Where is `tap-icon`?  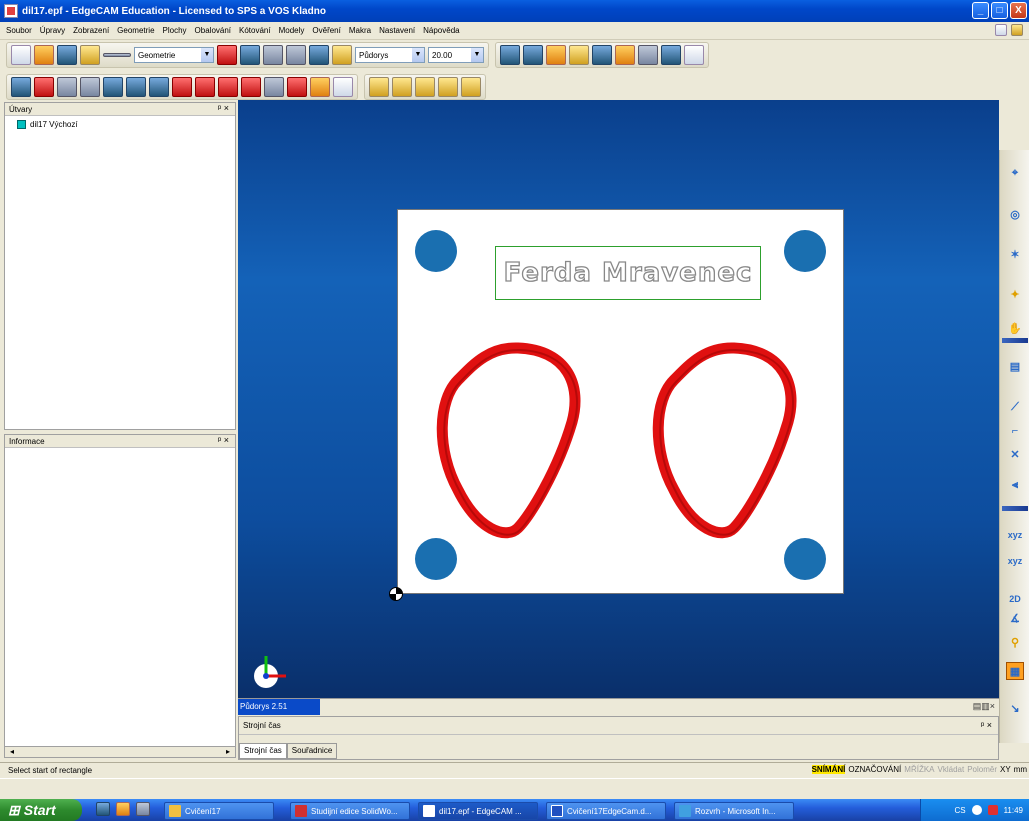 tap-icon is located at coordinates (448, 87).